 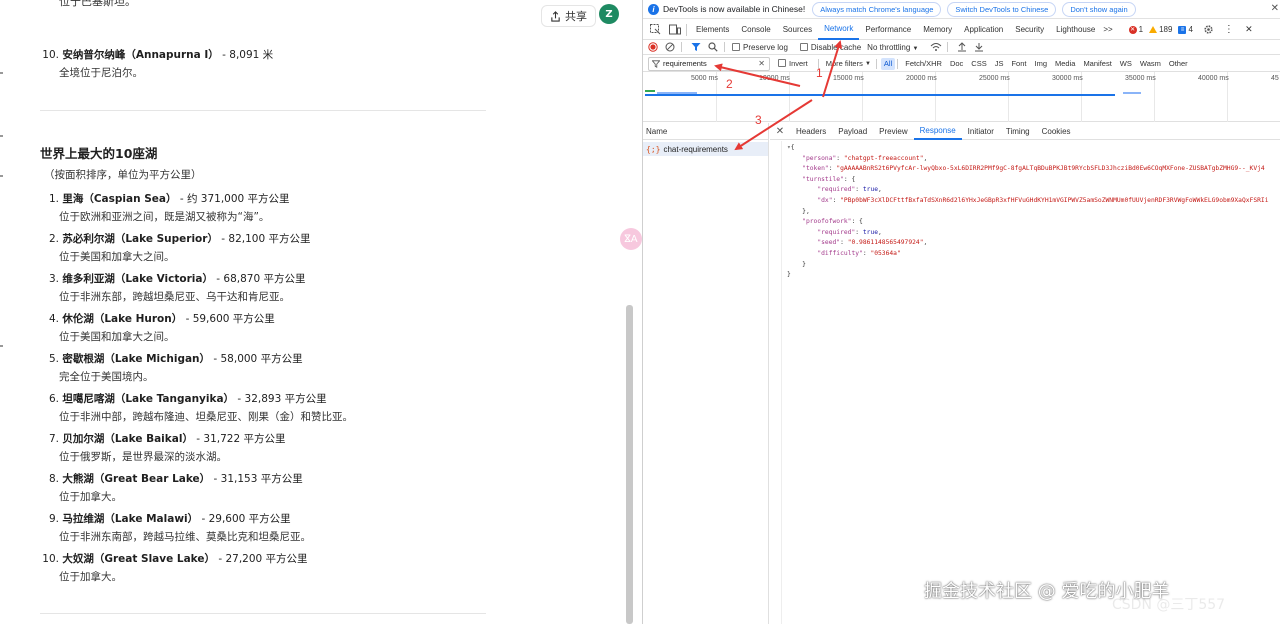 I want to click on record-icon, so click(x=653, y=47).